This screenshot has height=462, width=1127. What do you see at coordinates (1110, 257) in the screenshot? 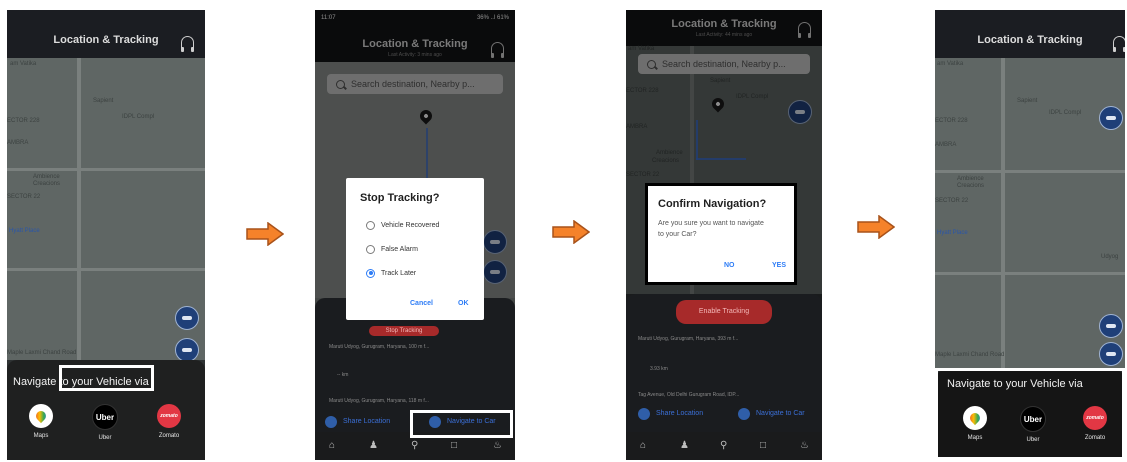
I see `map-label: Udyog` at bounding box center [1110, 257].